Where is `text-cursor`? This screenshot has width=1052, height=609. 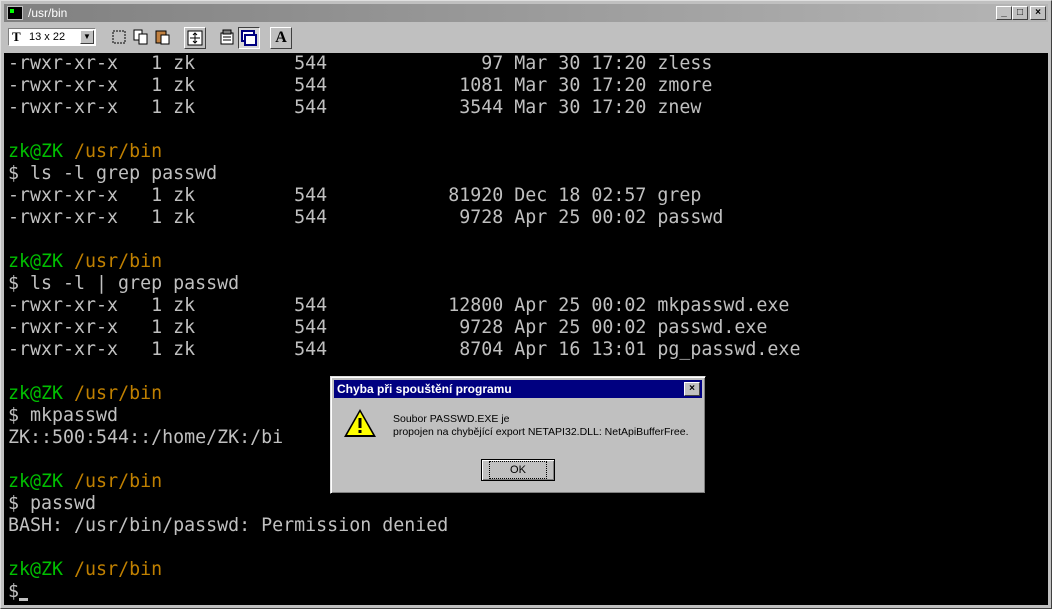 text-cursor is located at coordinates (24, 599).